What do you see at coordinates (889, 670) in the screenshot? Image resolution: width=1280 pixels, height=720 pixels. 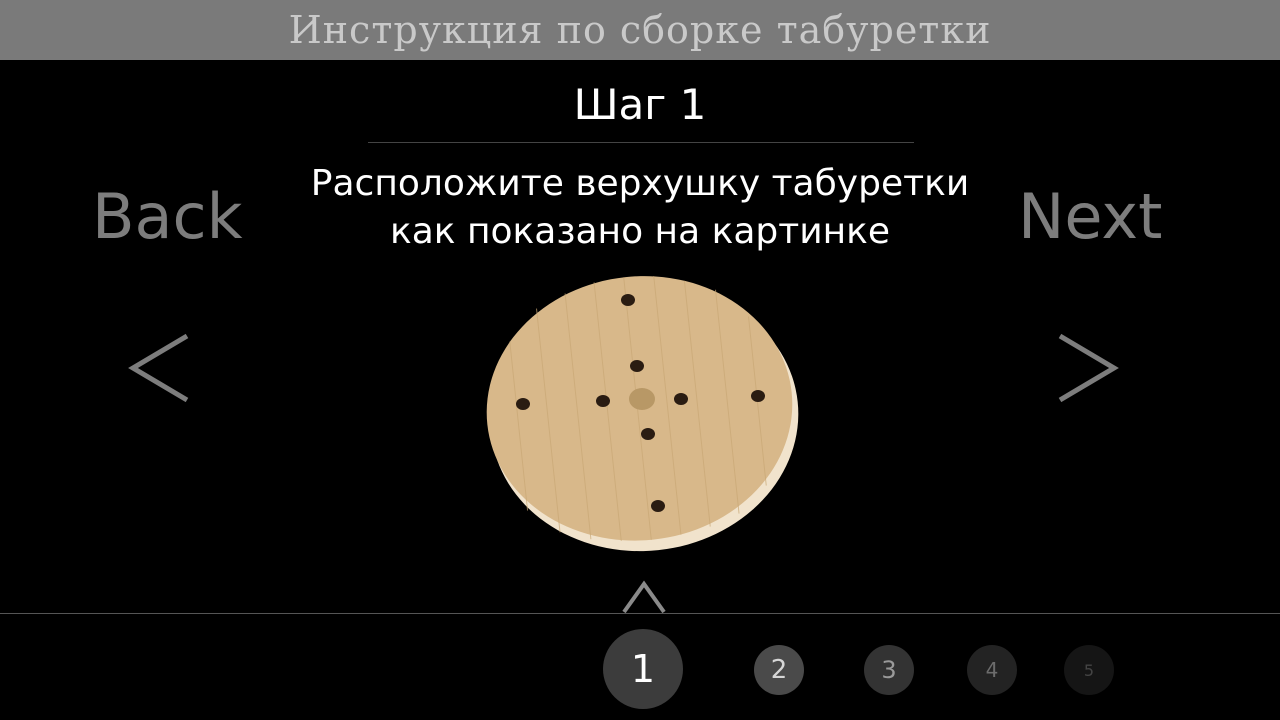 I see `page-indicator-3: 3` at bounding box center [889, 670].